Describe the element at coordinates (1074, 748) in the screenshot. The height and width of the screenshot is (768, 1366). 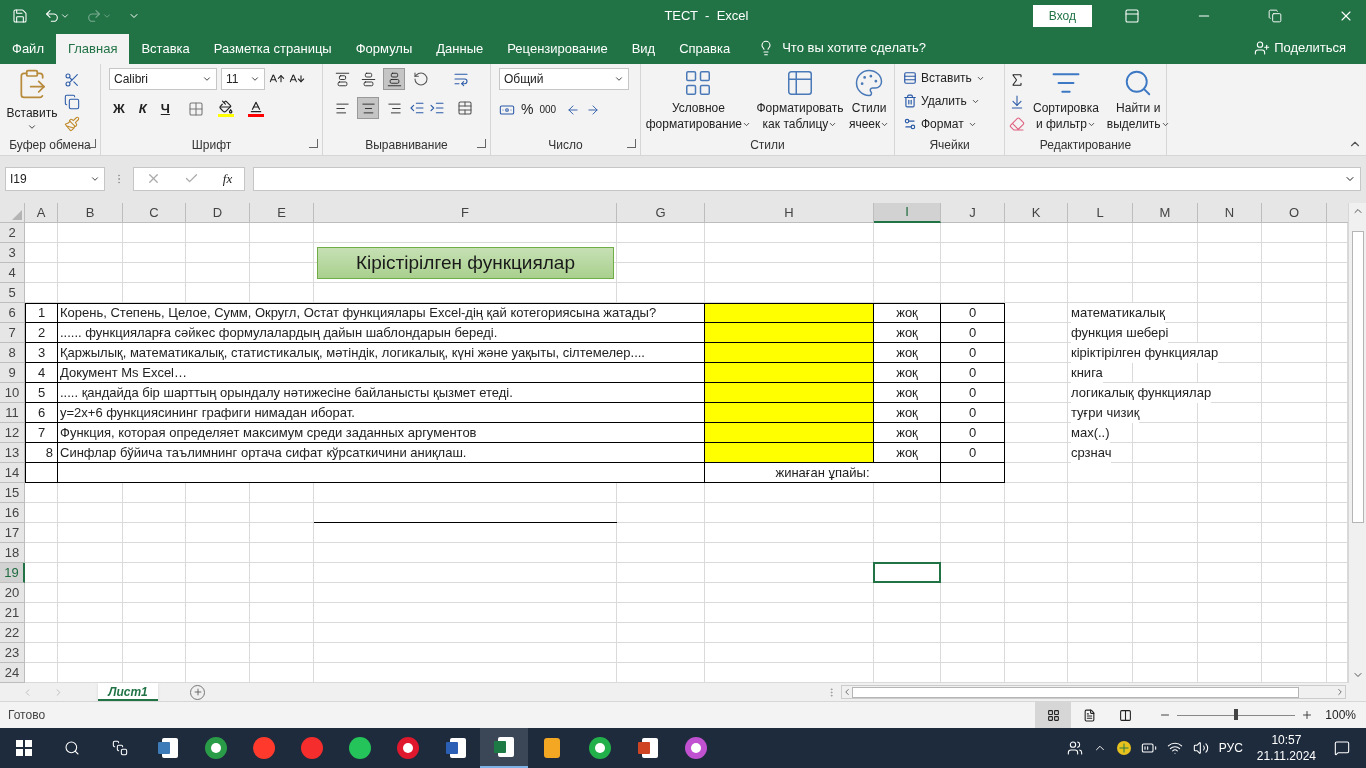
I see `people-icon` at that location.